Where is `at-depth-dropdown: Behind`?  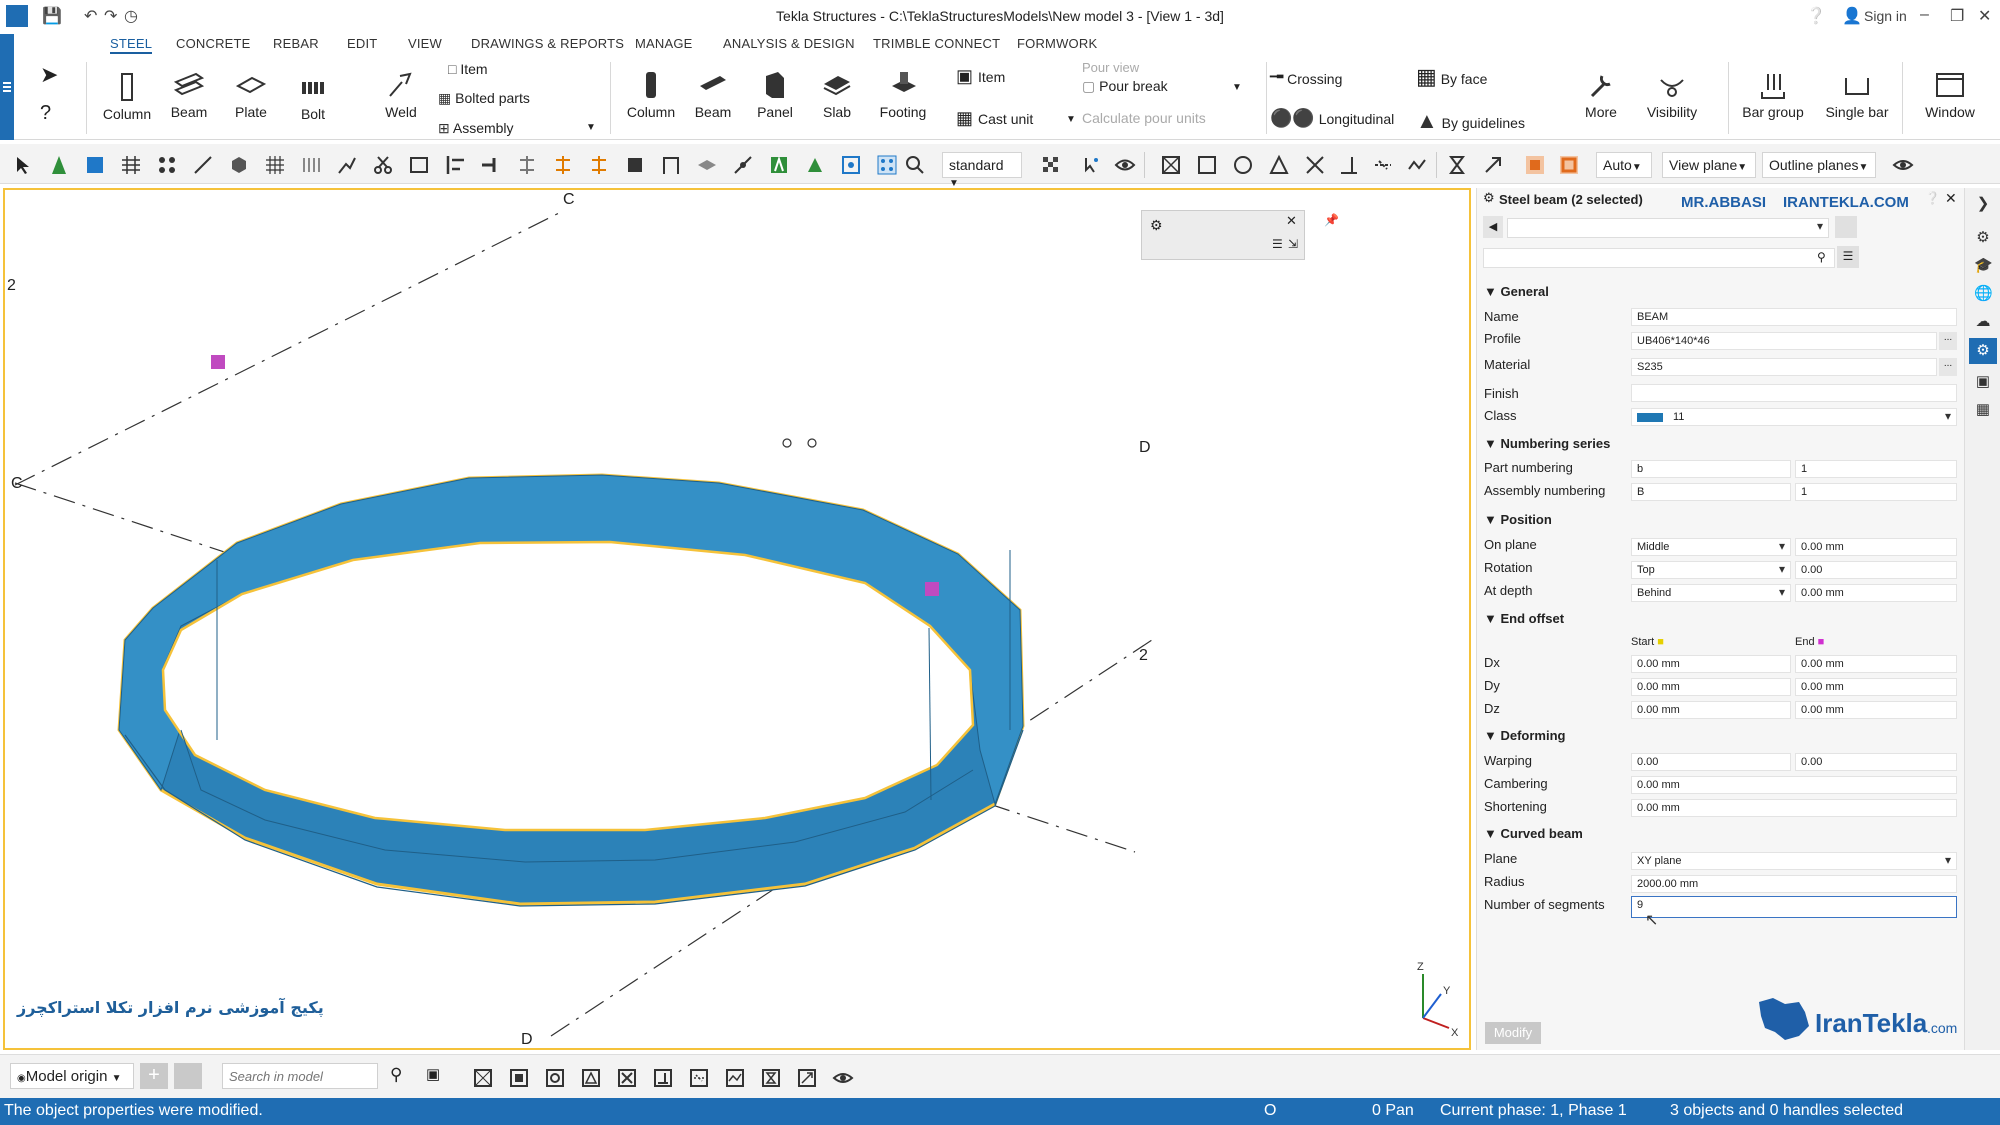
at-depth-dropdown: Behind is located at coordinates (1711, 593).